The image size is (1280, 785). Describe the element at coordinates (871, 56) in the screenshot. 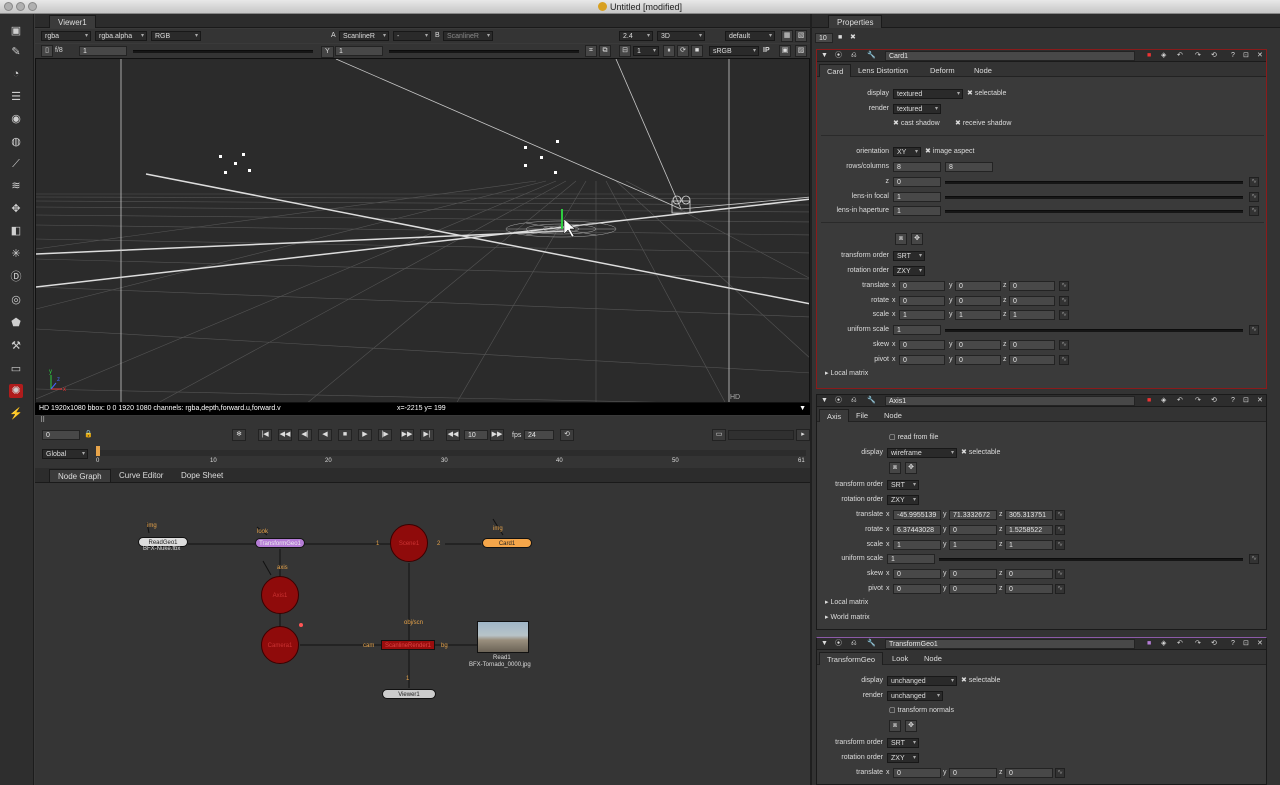

I see `wrench-icon: 🔧` at that location.